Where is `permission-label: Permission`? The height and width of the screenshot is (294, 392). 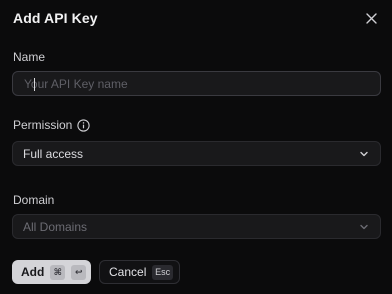
permission-label: Permission is located at coordinates (52, 125).